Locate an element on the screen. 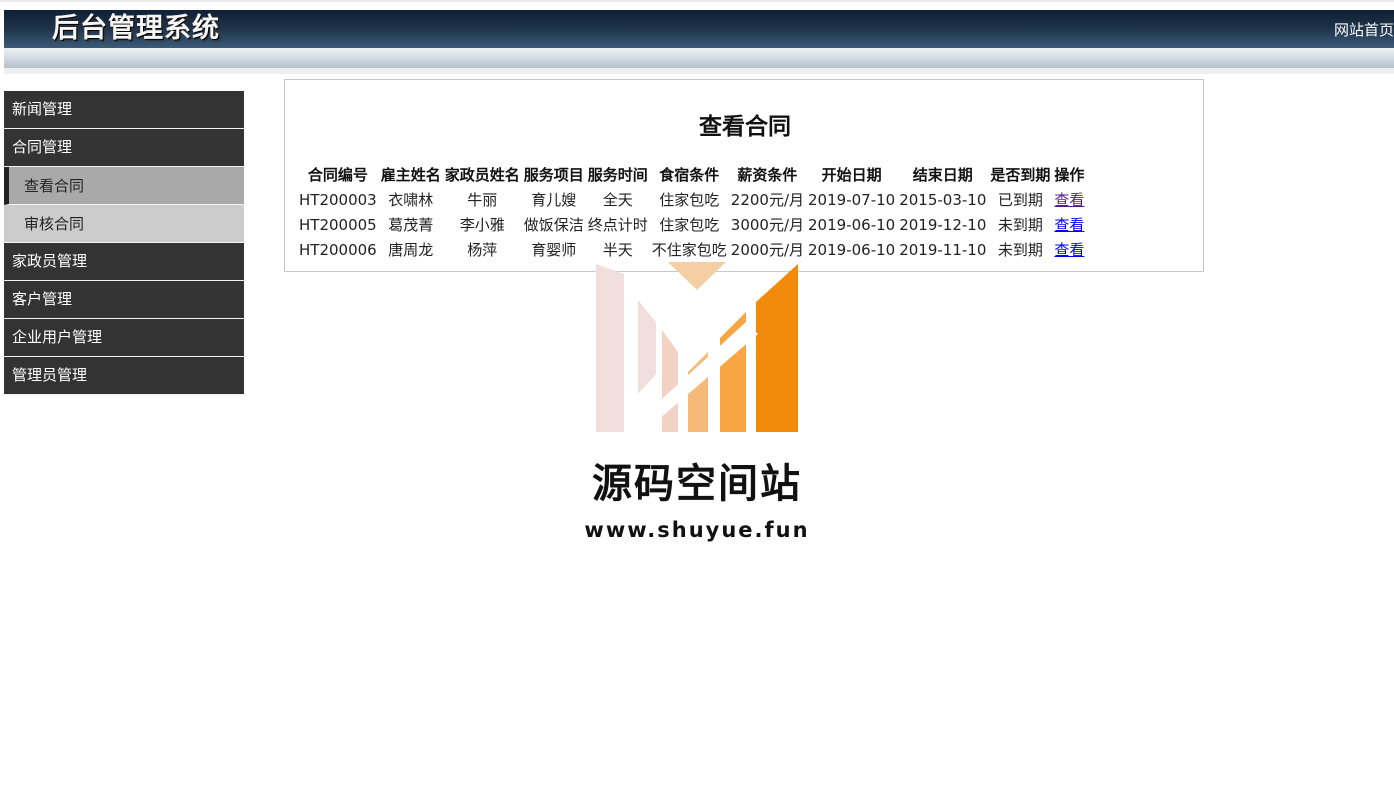 This screenshot has height=809, width=1394. site-home-link: 网站首页 is located at coordinates (1364, 30).